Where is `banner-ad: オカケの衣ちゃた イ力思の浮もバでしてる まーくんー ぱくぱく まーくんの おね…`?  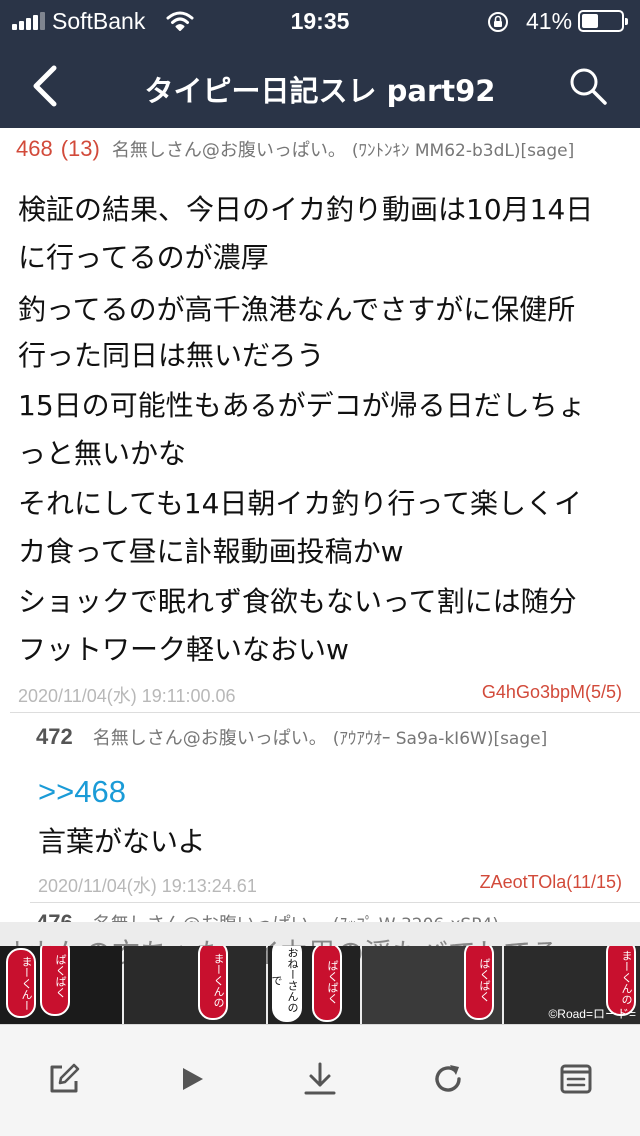
banner-ad: オカケの衣ちゃた イ力思の浮もバでしてる まーくんー ぱくぱく まーくんの おね… is located at coordinates (320, 973).